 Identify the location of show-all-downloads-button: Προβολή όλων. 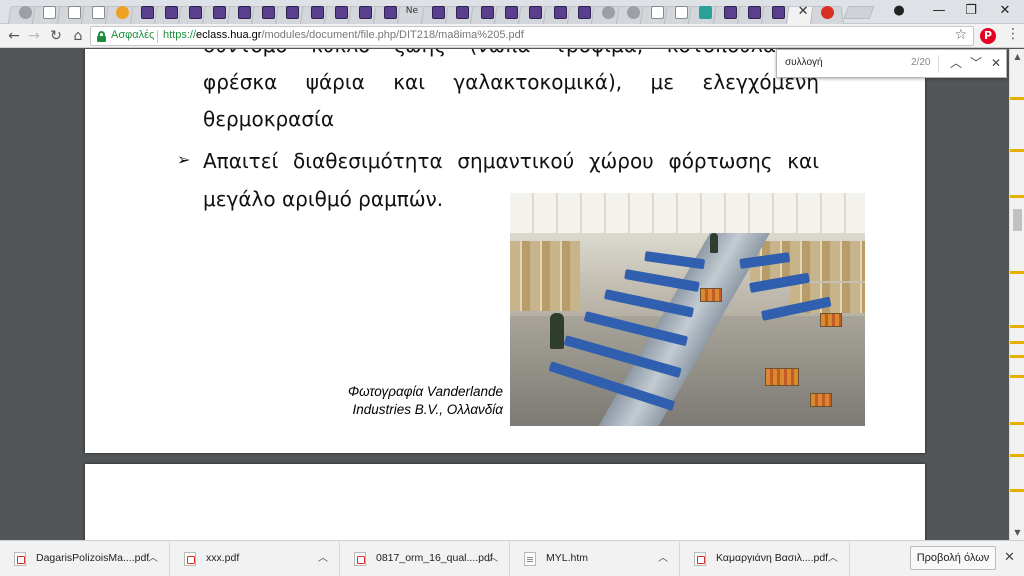
(953, 558).